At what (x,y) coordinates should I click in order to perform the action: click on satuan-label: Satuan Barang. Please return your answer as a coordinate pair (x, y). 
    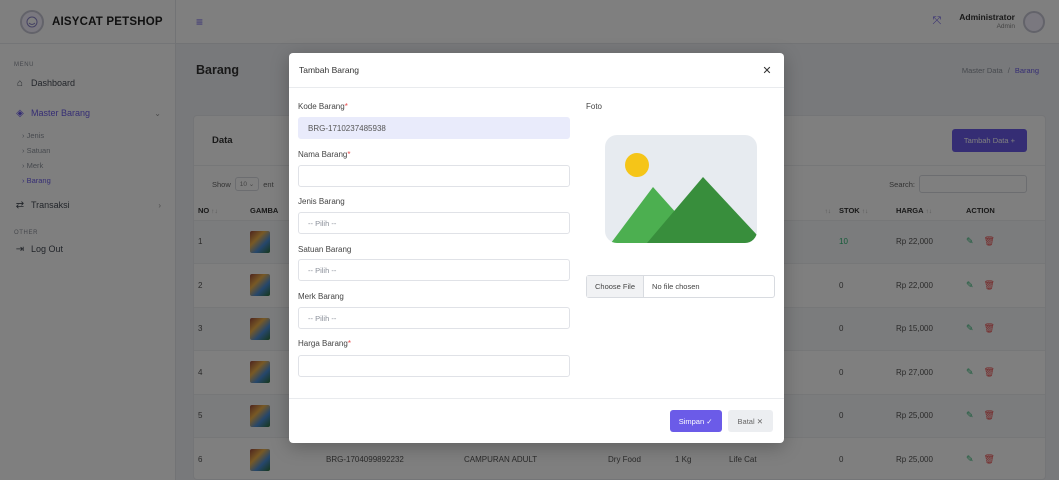
    Looking at the image, I should click on (325, 249).